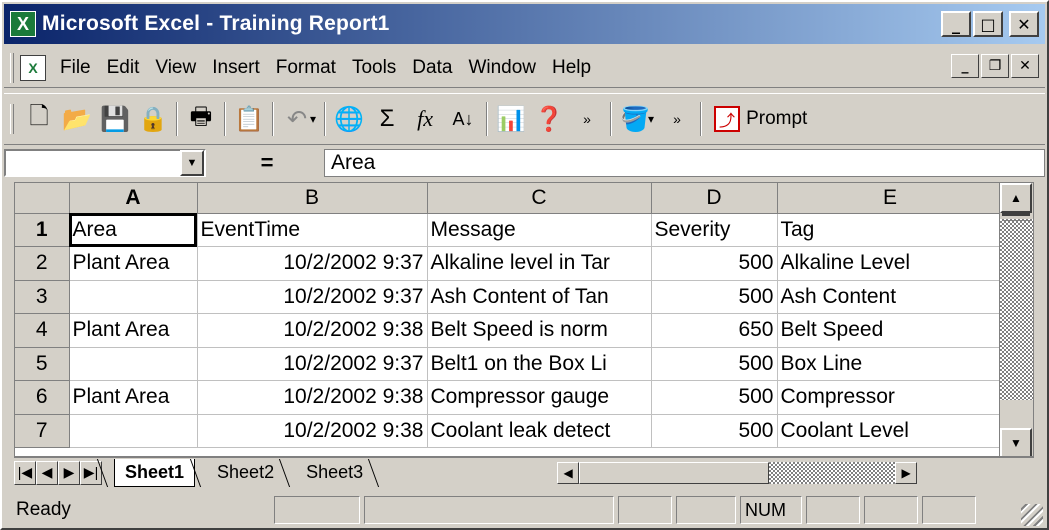 The width and height of the screenshot is (1049, 530). I want to click on paste-icon: 📋, so click(249, 119).